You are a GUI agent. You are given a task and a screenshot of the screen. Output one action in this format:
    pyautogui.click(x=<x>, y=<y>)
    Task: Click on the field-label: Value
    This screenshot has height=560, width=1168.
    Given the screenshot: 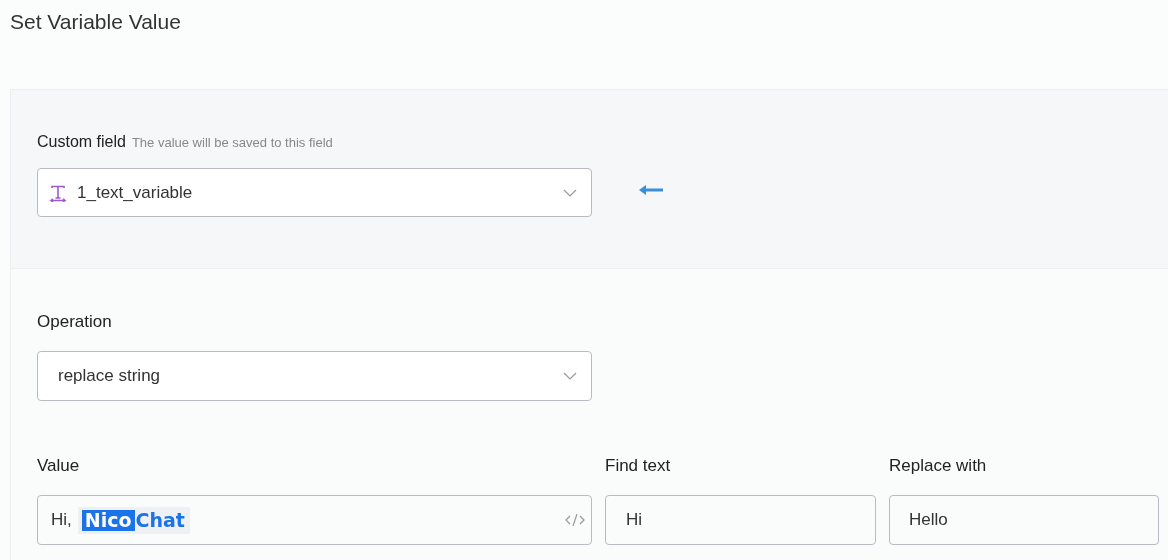 What is the action you would take?
    pyautogui.click(x=59, y=465)
    